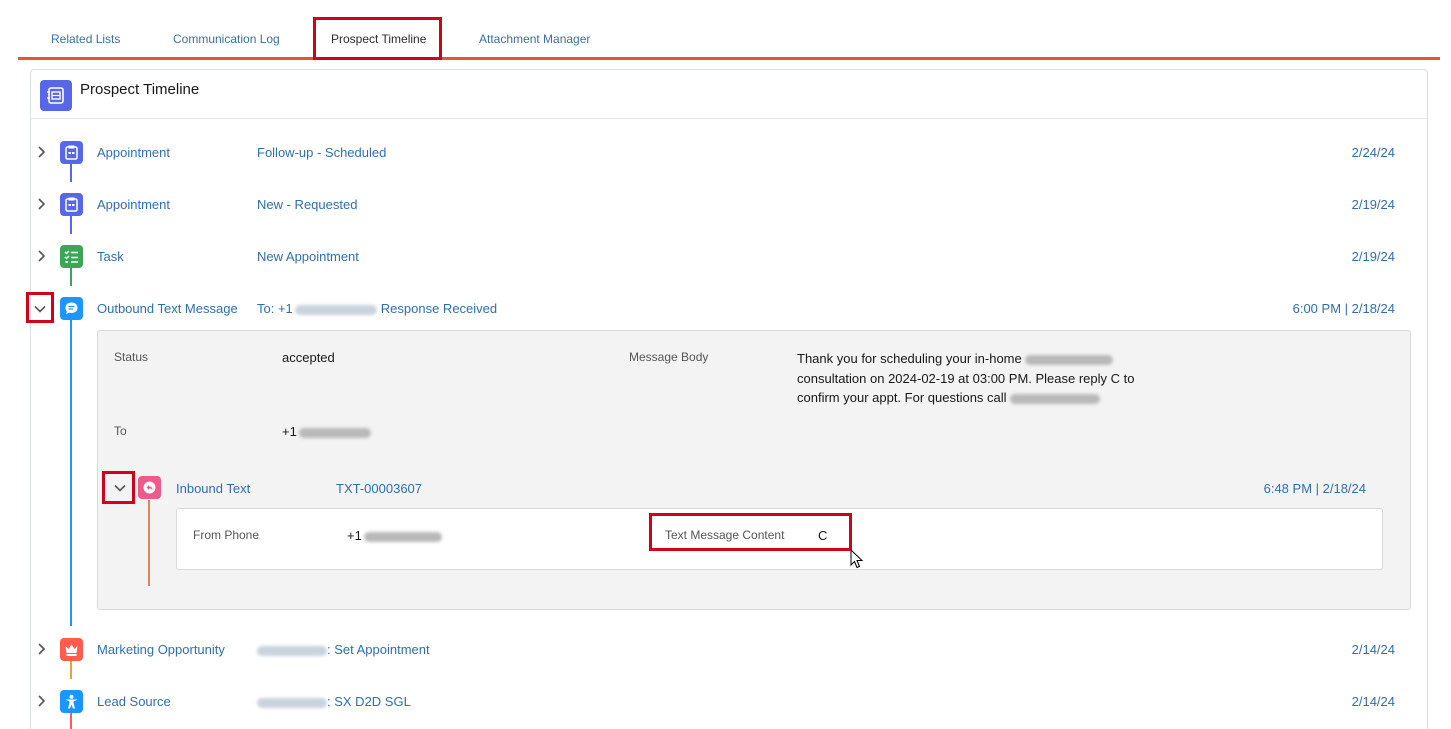 The image size is (1451, 729). Describe the element at coordinates (226, 39) in the screenshot. I see `tab-communication-log: Communication Log` at that location.